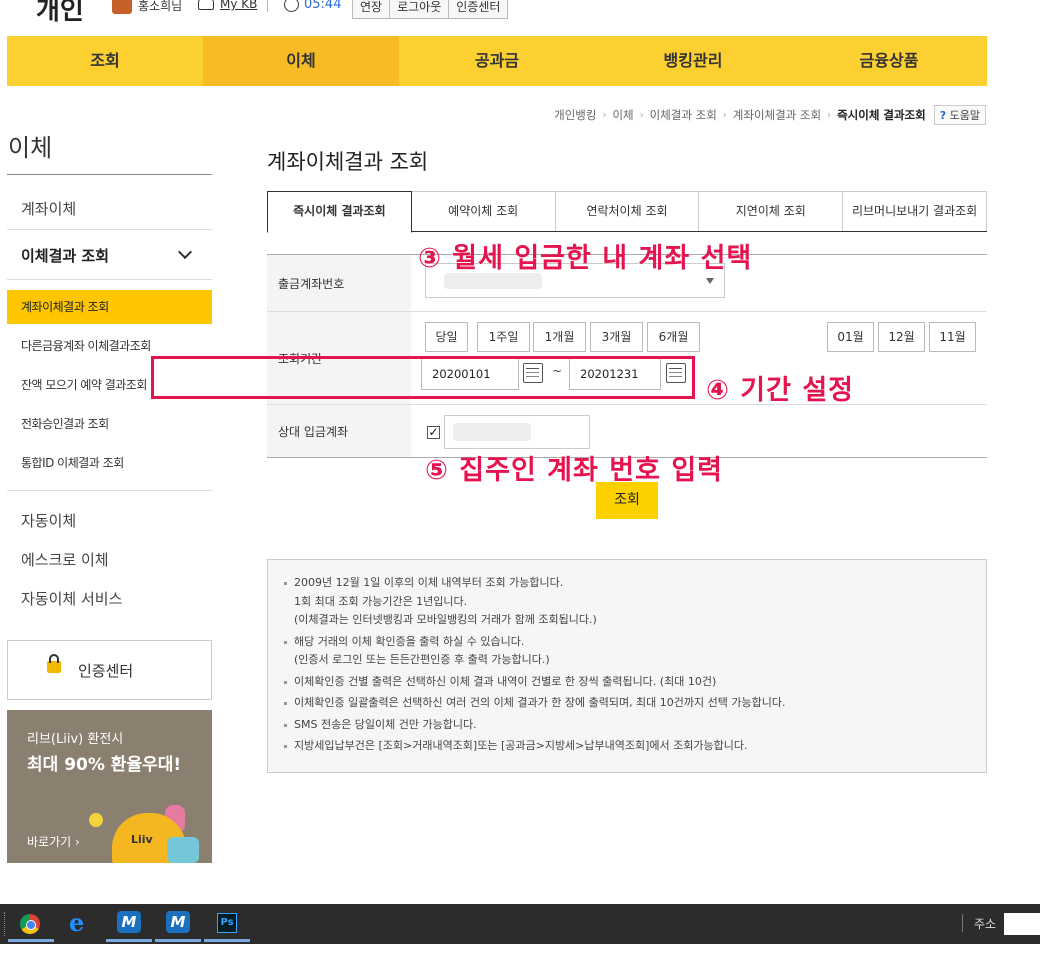 This screenshot has height=959, width=1040. I want to click on tab-immediate: 즉시이체 결과조회, so click(339, 212).